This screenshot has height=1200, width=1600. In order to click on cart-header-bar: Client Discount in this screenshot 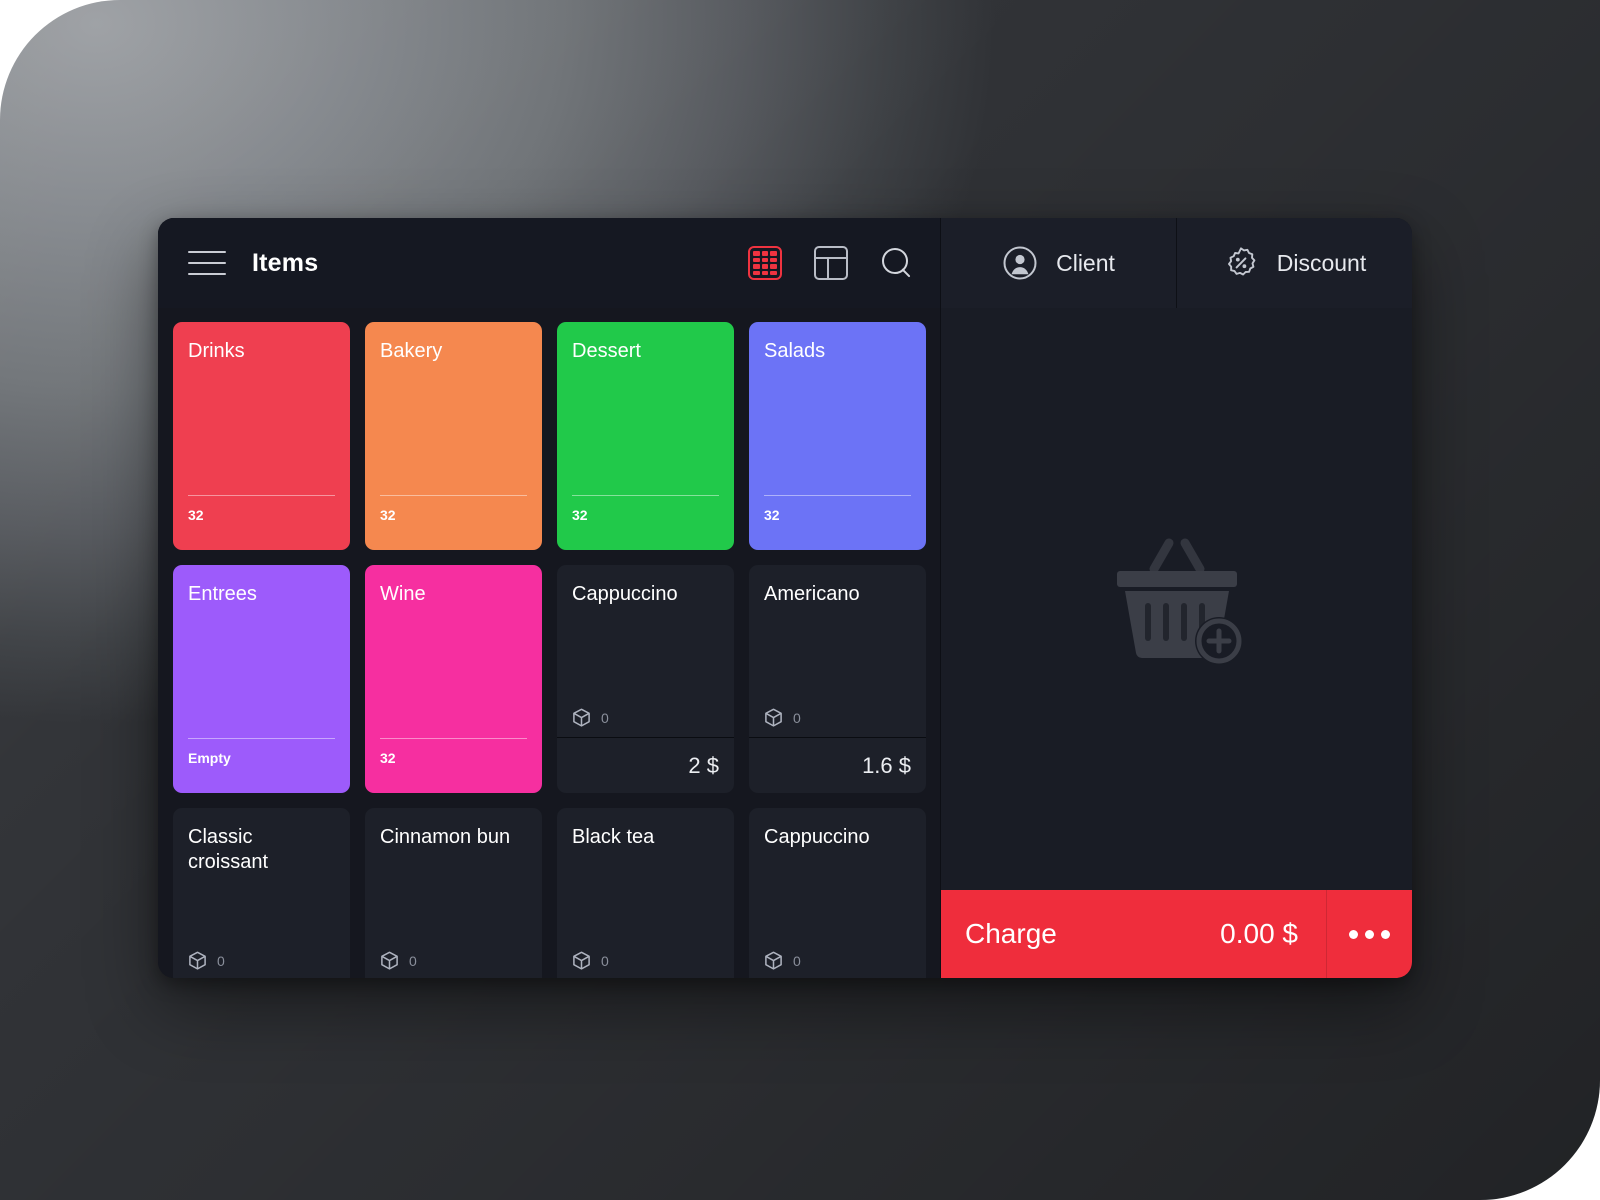, I will do `click(1176, 263)`.